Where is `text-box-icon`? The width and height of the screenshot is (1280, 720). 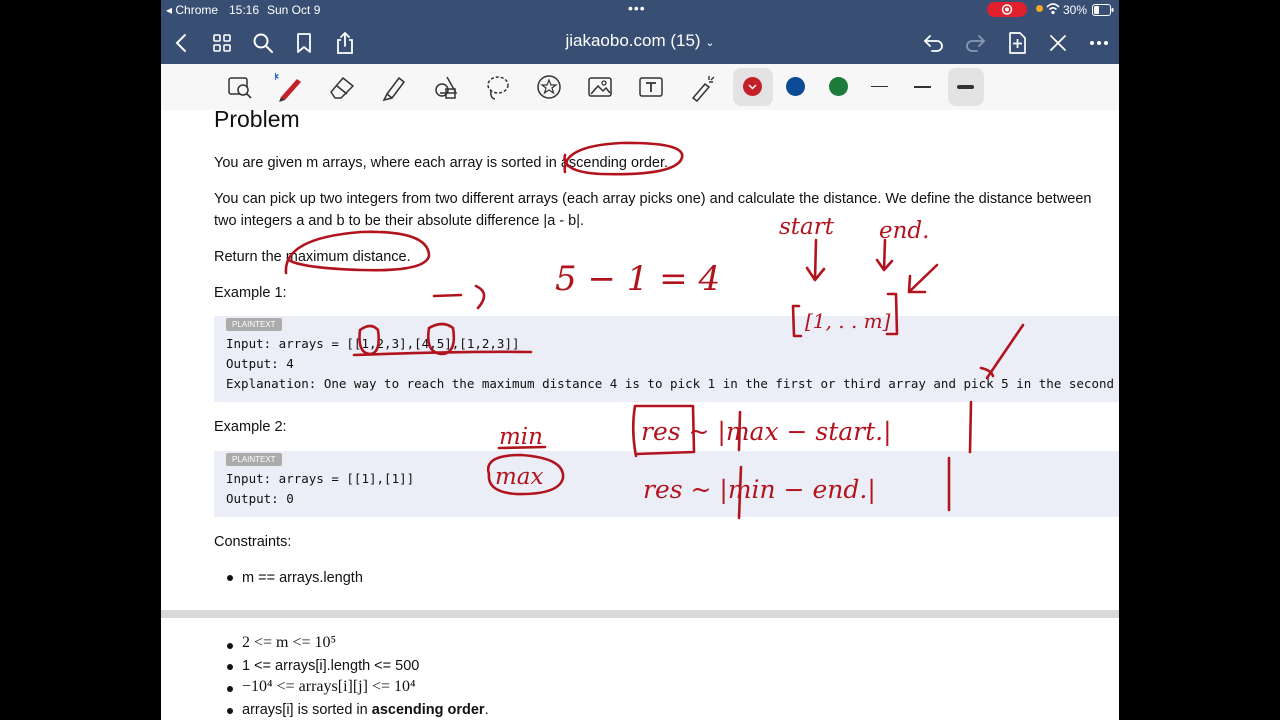 text-box-icon is located at coordinates (651, 87).